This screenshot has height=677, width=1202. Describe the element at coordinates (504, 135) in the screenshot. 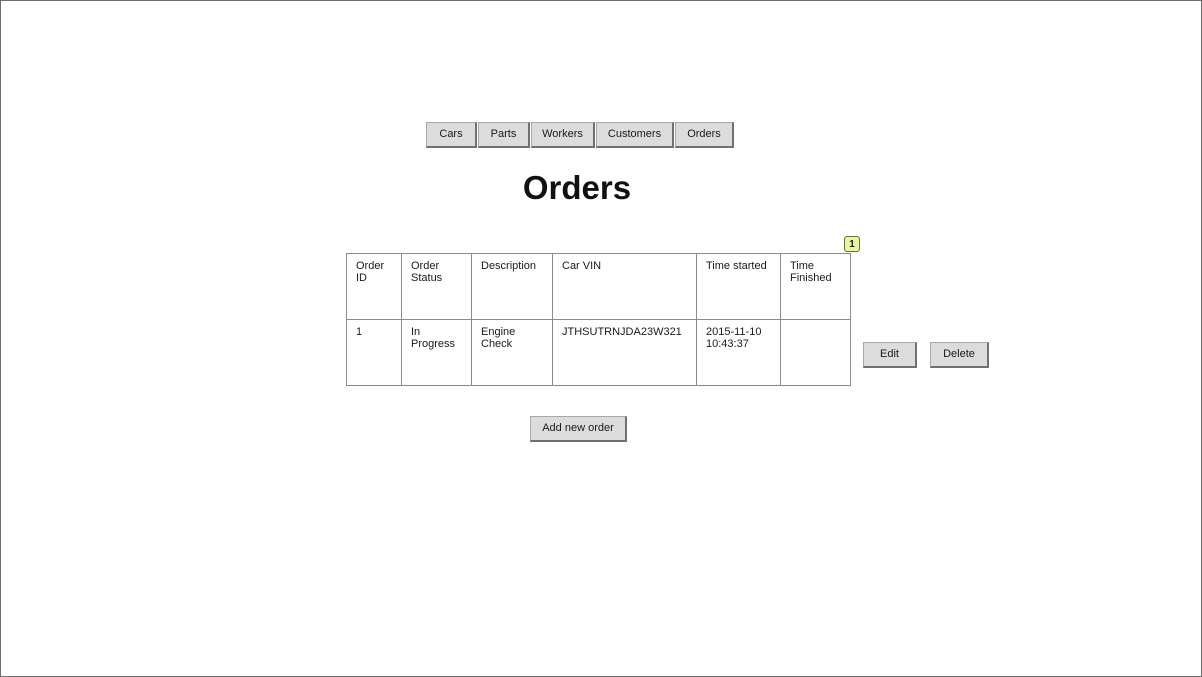

I see `nav-button-parts: Parts` at that location.